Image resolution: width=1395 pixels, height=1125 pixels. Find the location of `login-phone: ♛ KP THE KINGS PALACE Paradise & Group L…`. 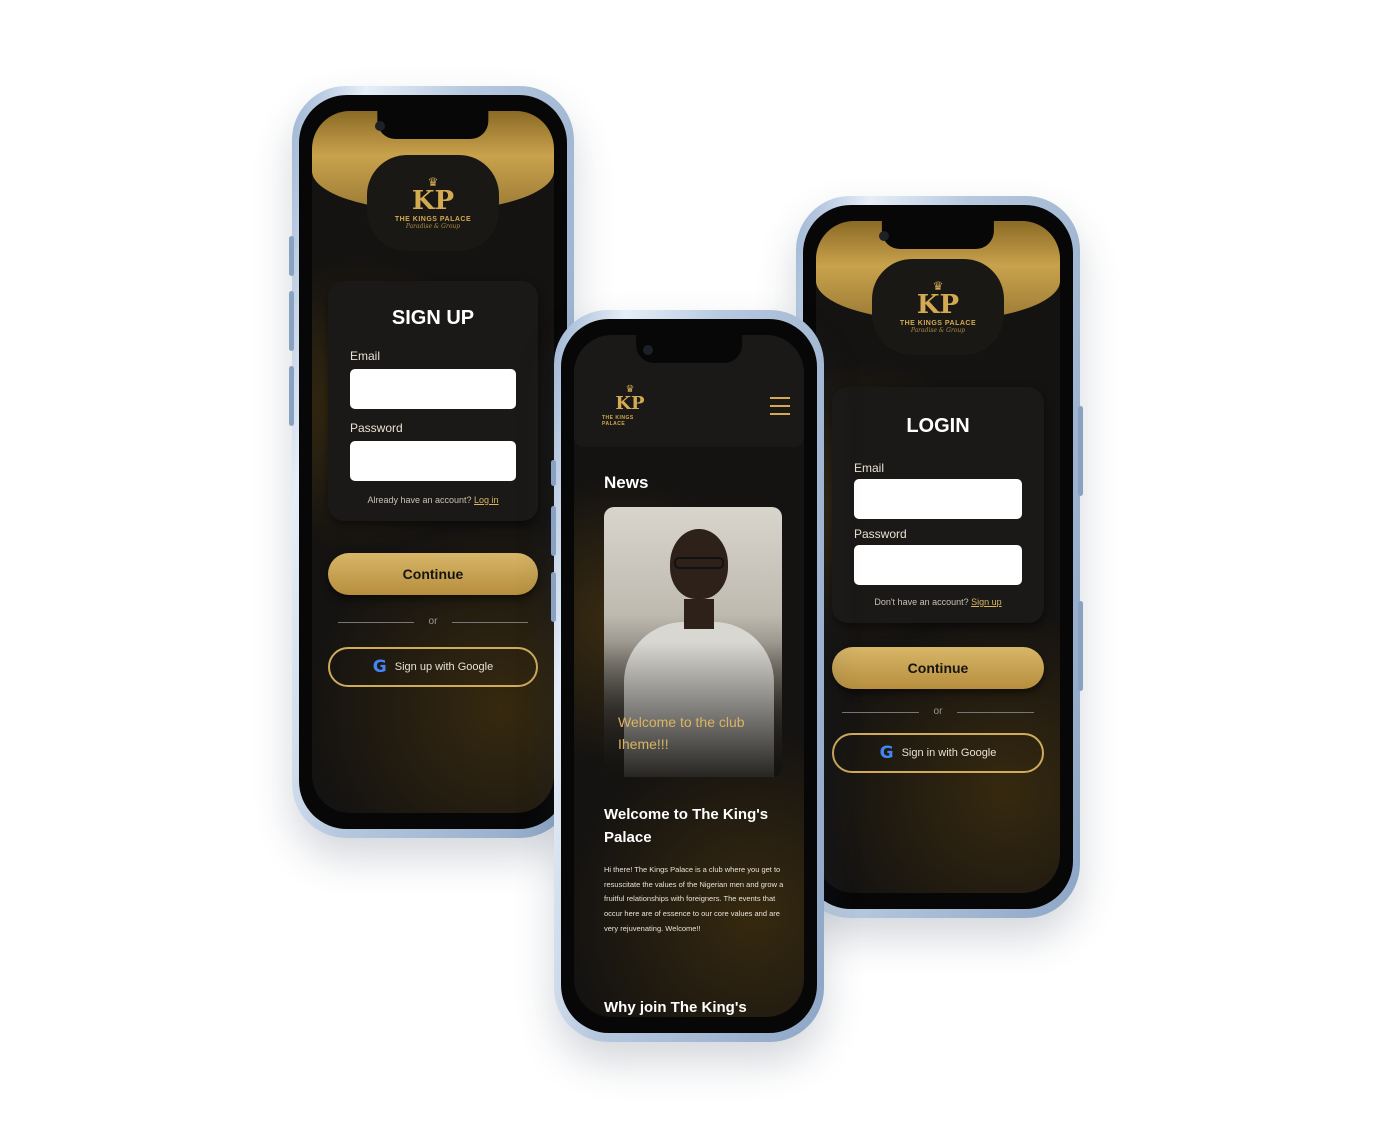

login-phone: ♛ KP THE KINGS PALACE Paradise & Group L… is located at coordinates (939, 557).